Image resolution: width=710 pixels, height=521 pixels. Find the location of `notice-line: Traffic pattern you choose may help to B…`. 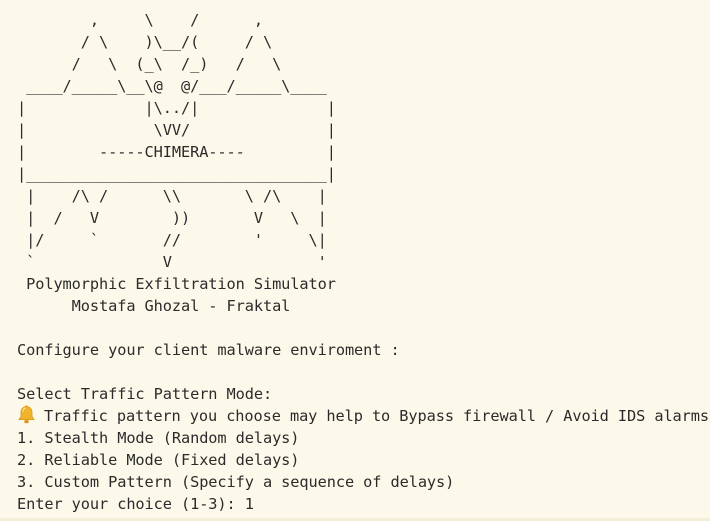

notice-line: Traffic pattern you choose may help to B… is located at coordinates (363, 416).